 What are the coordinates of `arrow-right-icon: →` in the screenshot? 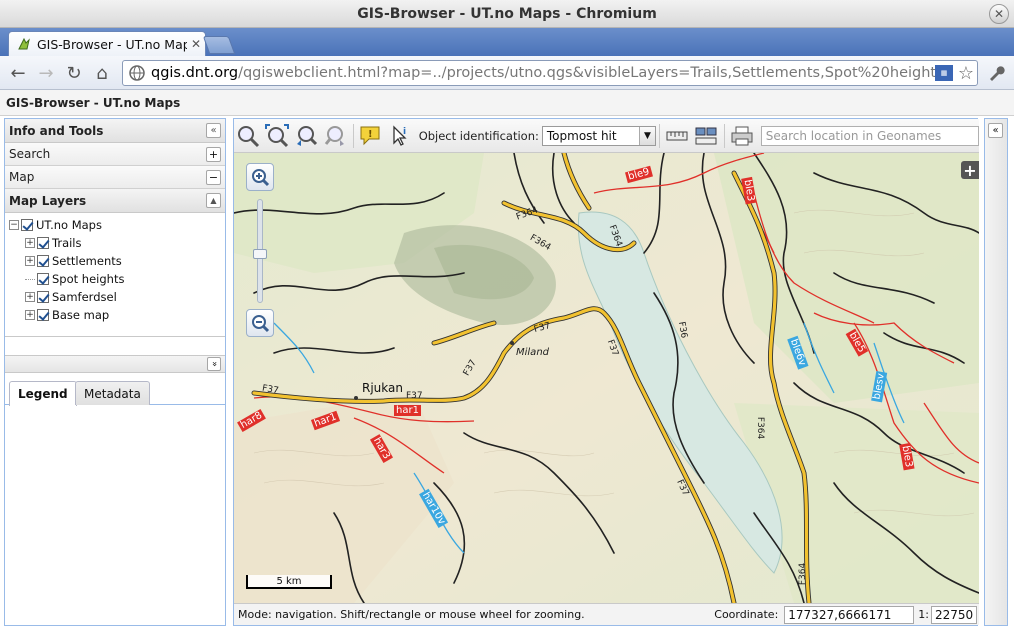 It's located at (46, 73).